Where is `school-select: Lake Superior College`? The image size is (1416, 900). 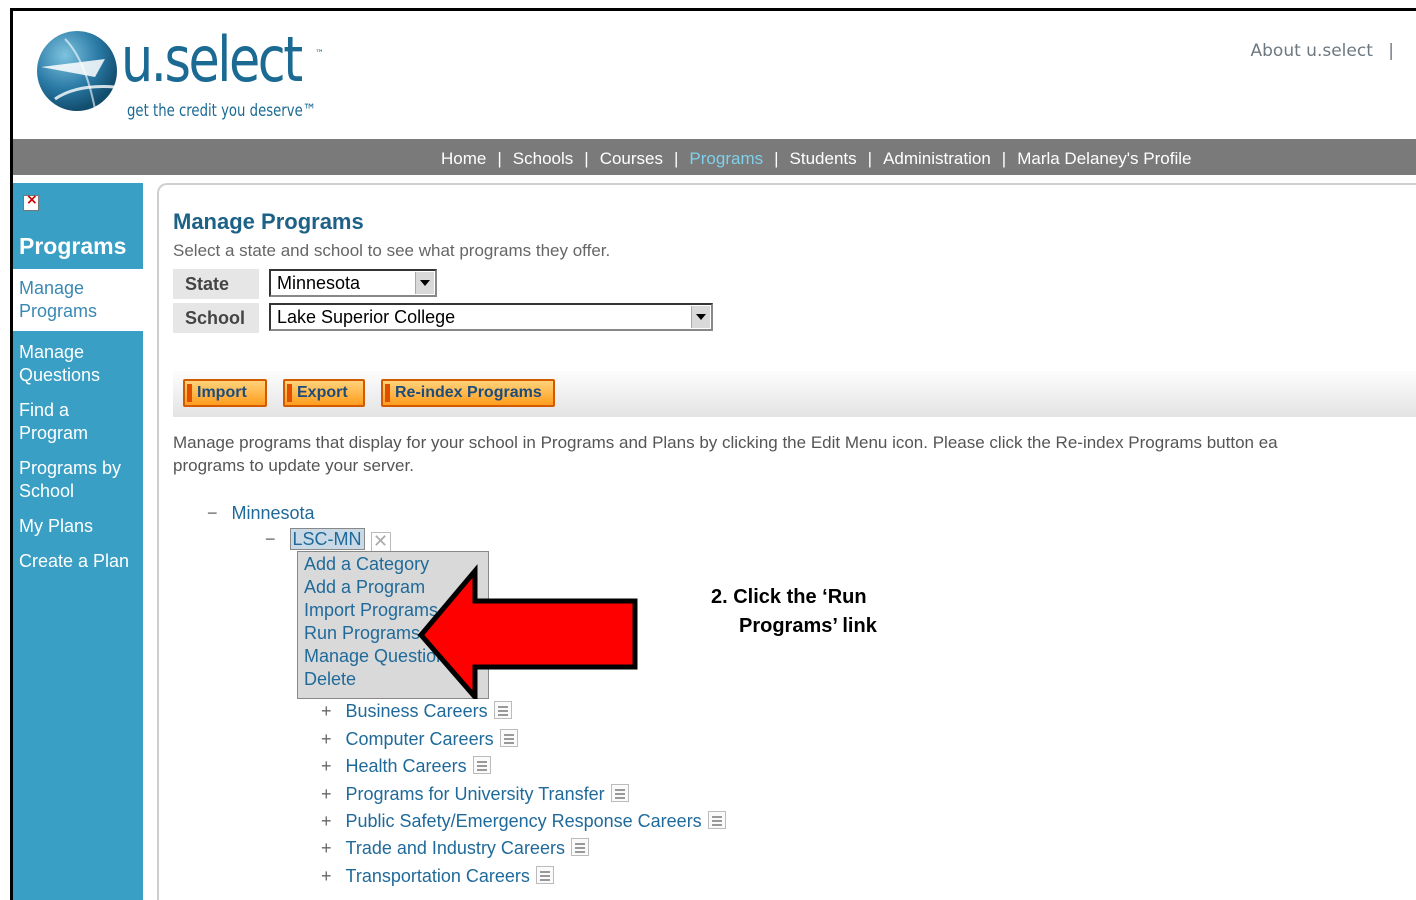
school-select: Lake Superior College is located at coordinates (491, 317).